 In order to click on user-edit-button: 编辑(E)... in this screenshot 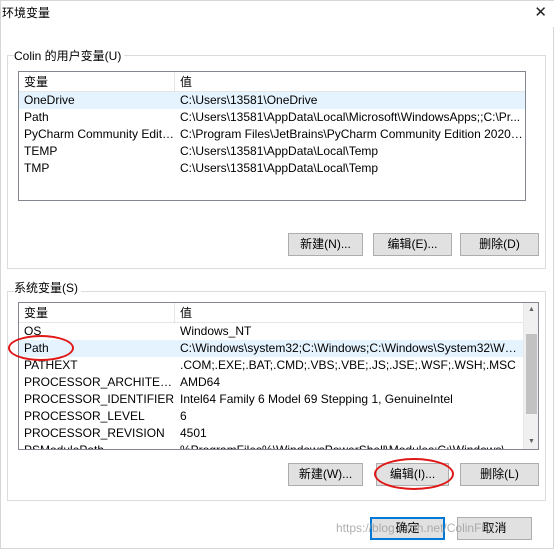, I will do `click(412, 244)`.